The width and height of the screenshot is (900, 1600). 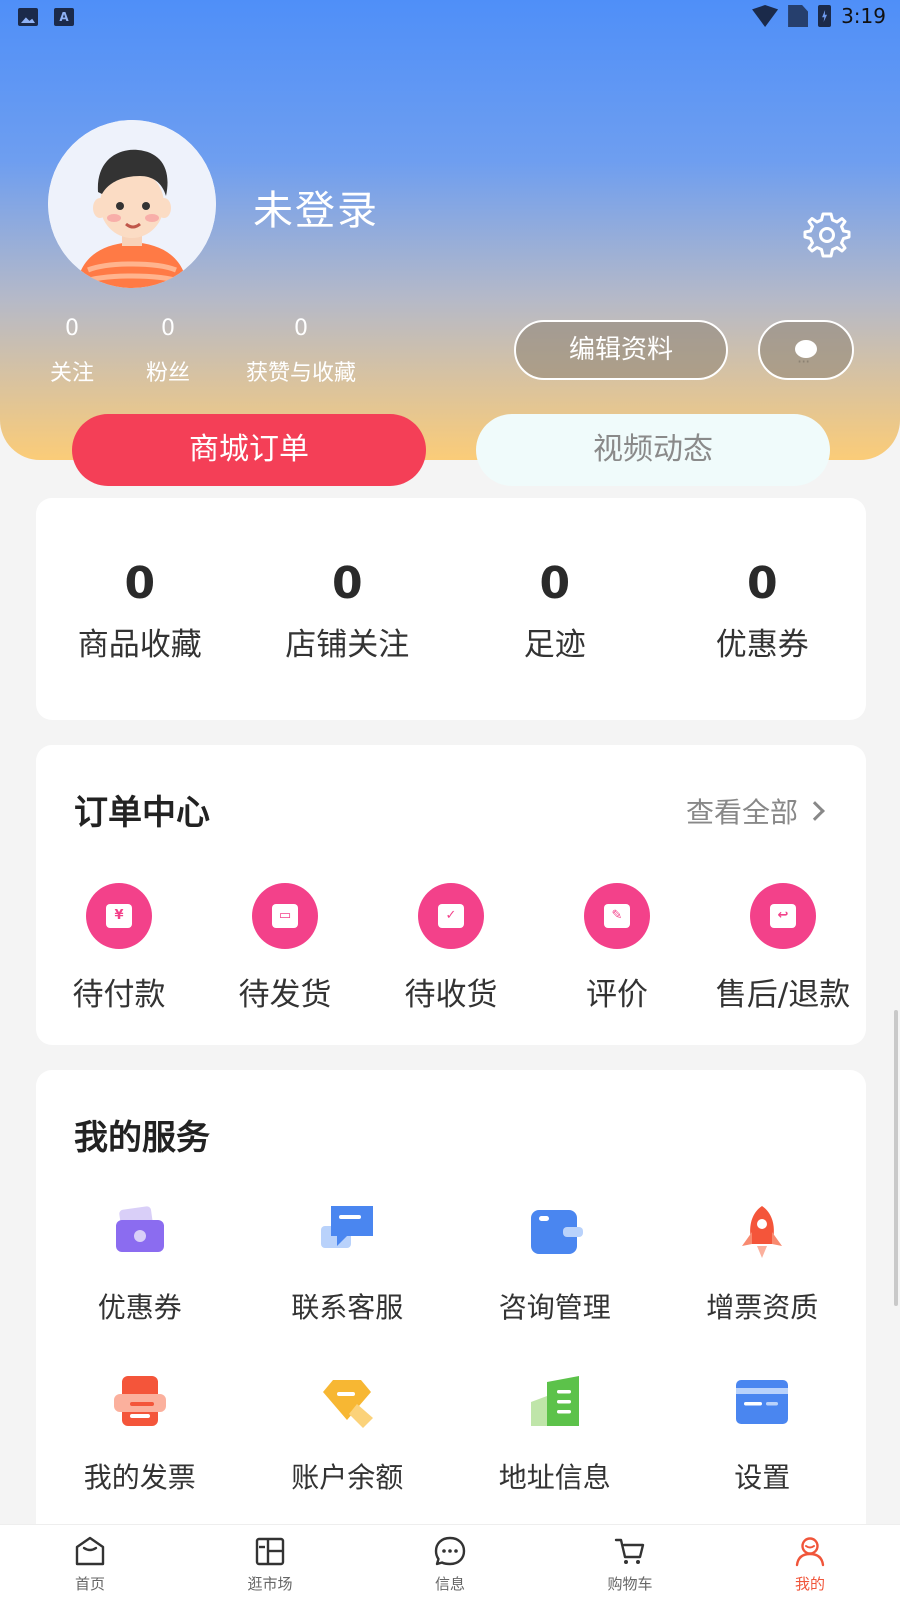 What do you see at coordinates (347, 1307) in the screenshot?
I see `service-customer-support-label: 联系客服` at bounding box center [347, 1307].